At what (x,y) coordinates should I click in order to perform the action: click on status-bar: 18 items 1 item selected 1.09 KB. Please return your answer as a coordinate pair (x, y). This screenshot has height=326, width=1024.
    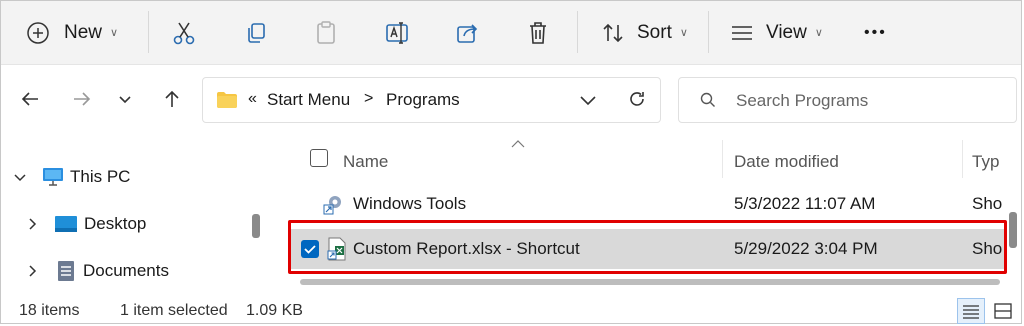
    Looking at the image, I should click on (511, 311).